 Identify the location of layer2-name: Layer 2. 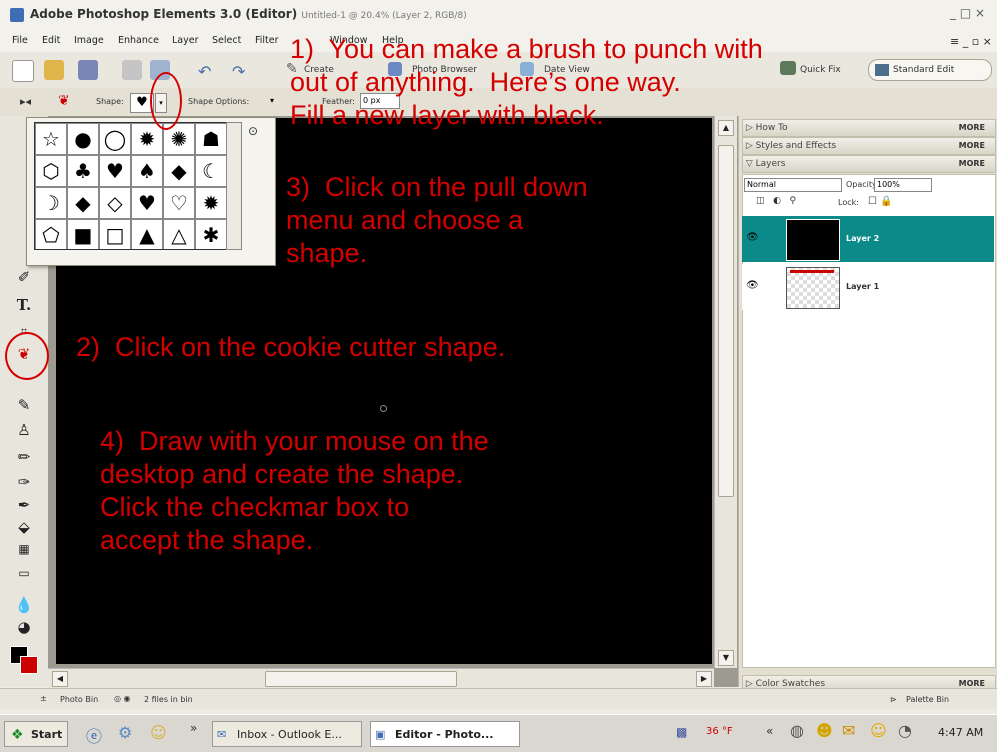
(862, 238).